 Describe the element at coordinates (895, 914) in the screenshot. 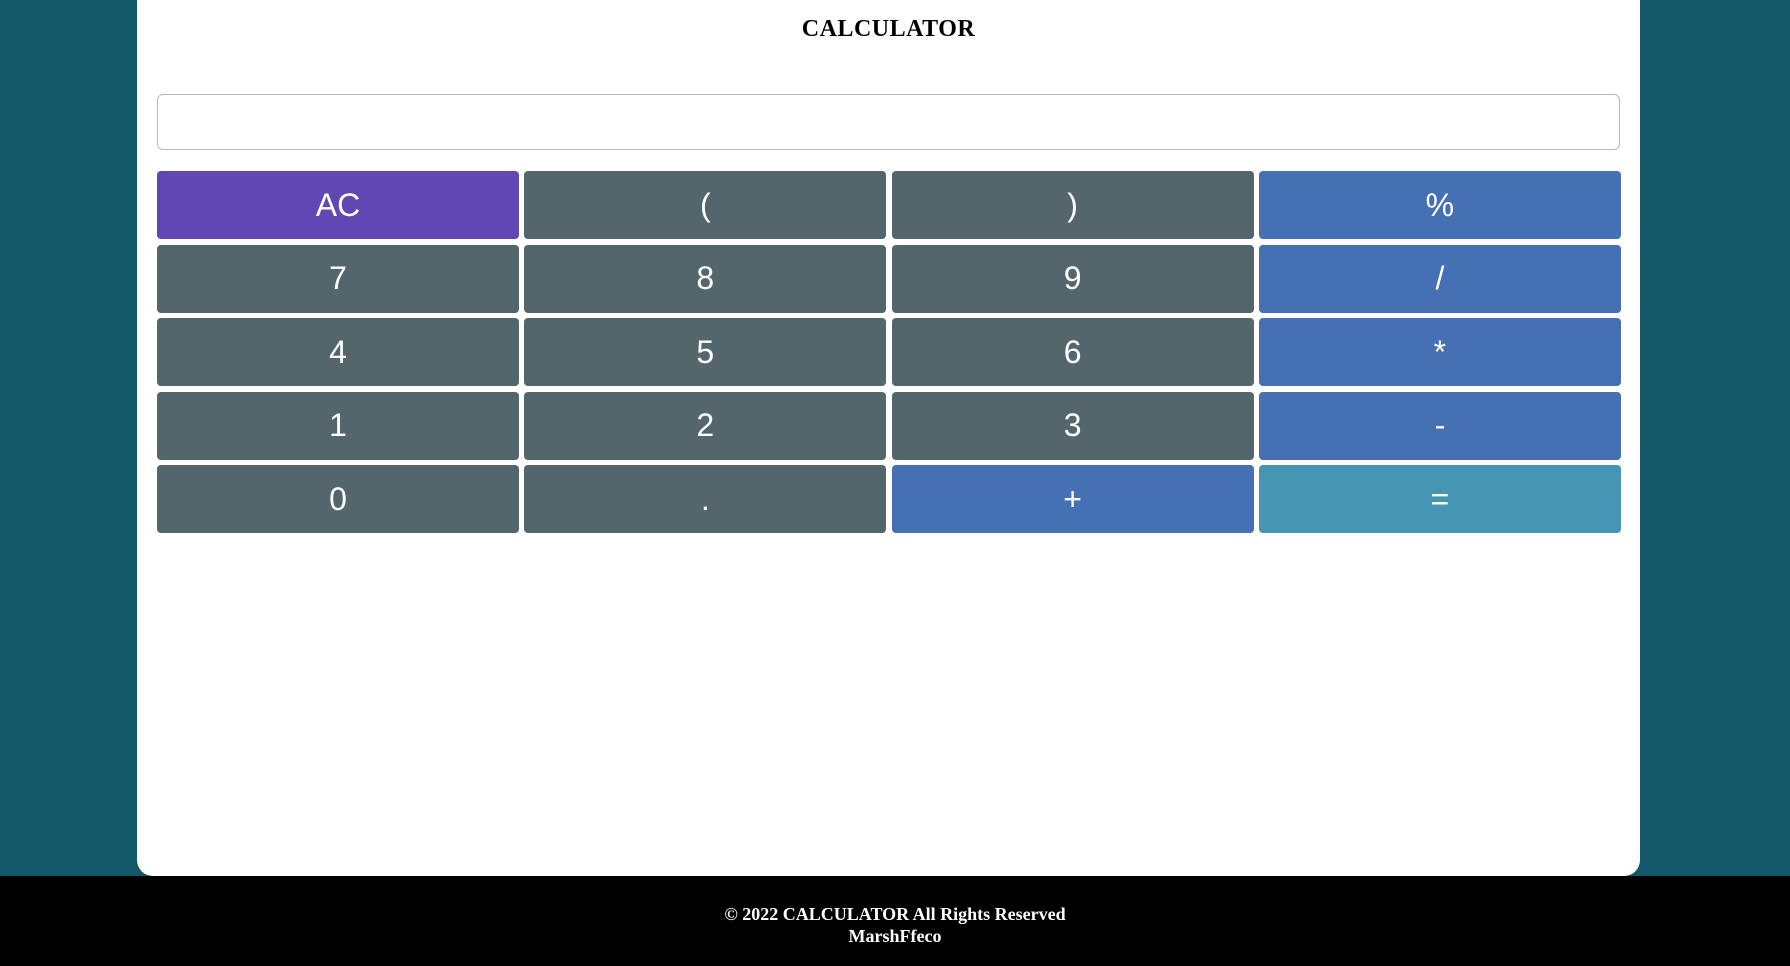

I see `footer-copyright: © 2022 CALCULATOR All Rights Reserved` at that location.